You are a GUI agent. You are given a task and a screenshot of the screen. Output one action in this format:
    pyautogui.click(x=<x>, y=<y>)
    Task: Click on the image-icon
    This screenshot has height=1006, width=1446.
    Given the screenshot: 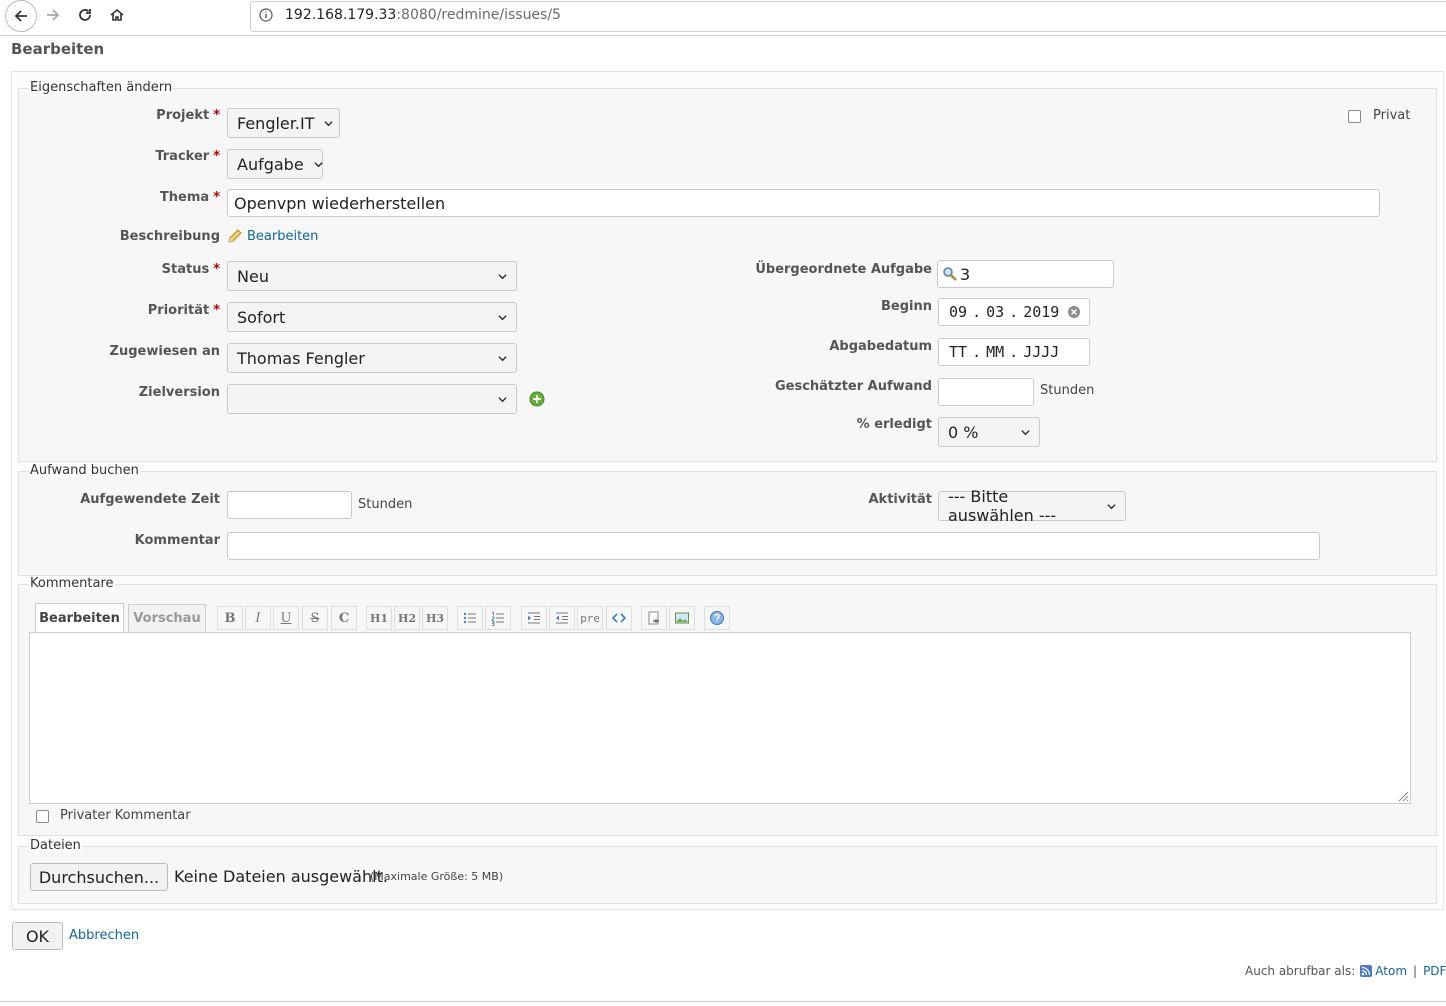 What is the action you would take?
    pyautogui.click(x=682, y=618)
    